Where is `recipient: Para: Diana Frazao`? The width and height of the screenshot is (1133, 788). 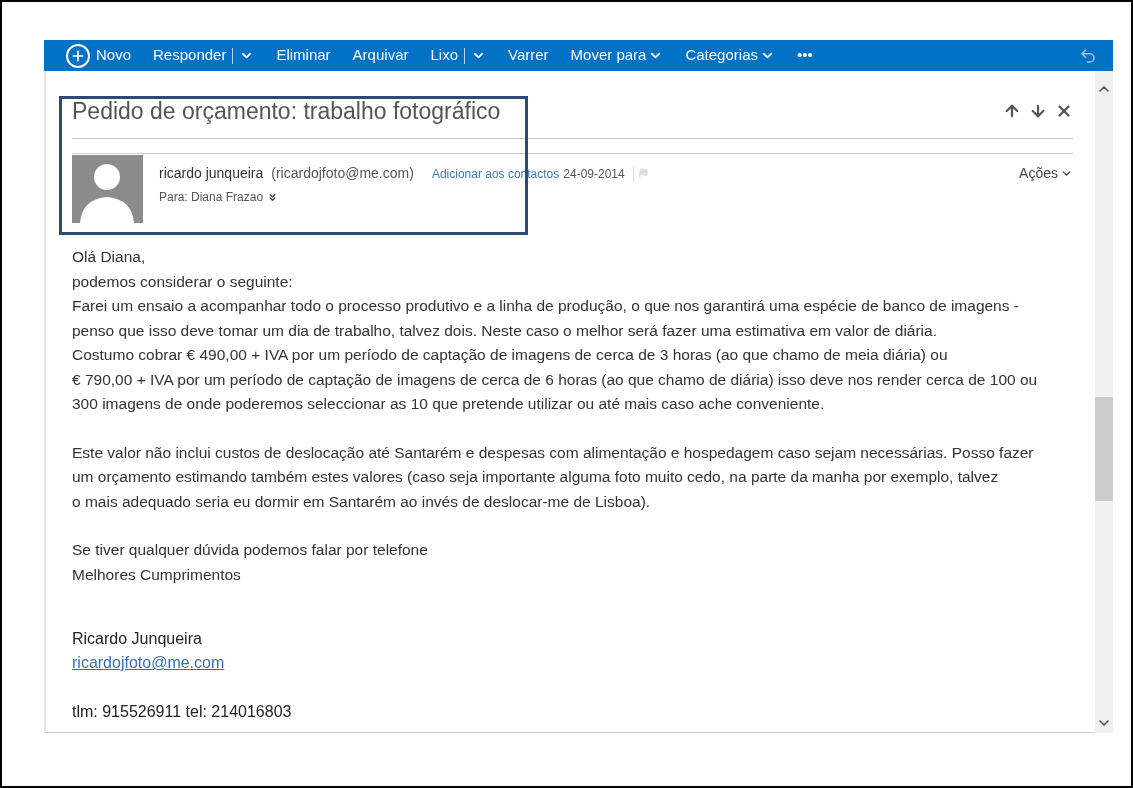 recipient: Para: Diana Frazao is located at coordinates (211, 197).